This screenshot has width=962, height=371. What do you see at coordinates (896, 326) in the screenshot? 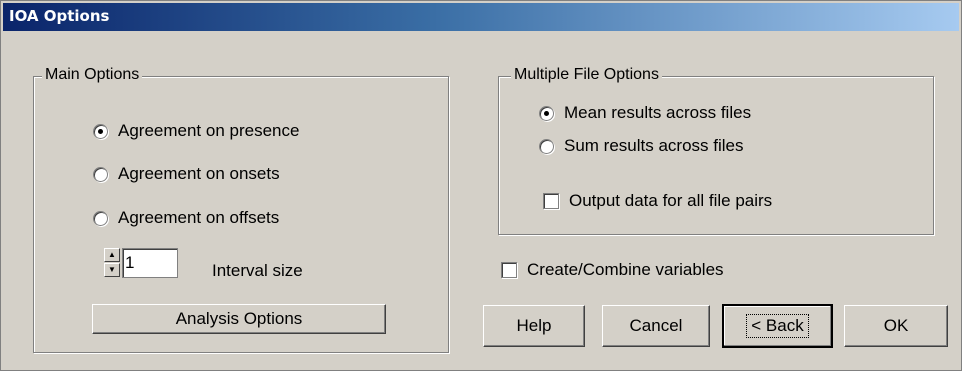
I see `ok-button: OK` at bounding box center [896, 326].